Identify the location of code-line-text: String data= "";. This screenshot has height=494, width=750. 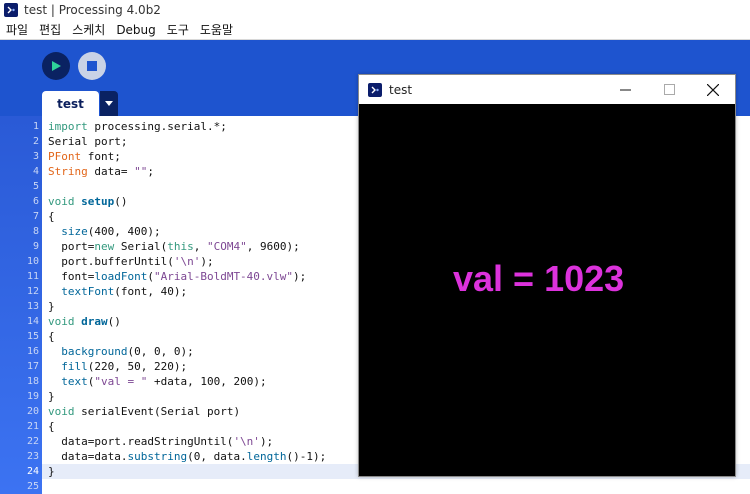
(101, 171).